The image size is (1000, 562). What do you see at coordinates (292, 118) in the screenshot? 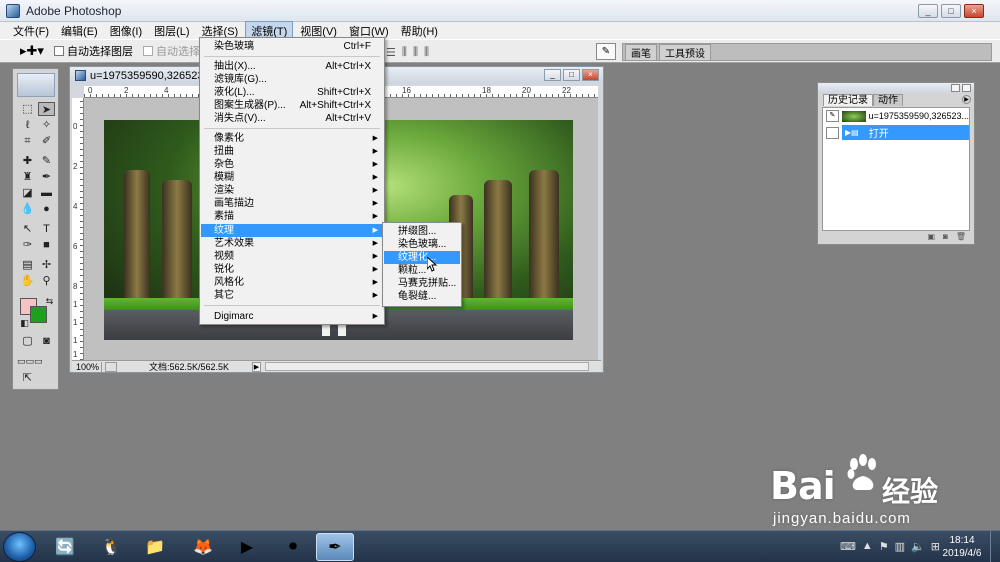
I see `menu-item-vanishing-point: 消失点(V)... Alt+Ctrl+V` at bounding box center [292, 118].